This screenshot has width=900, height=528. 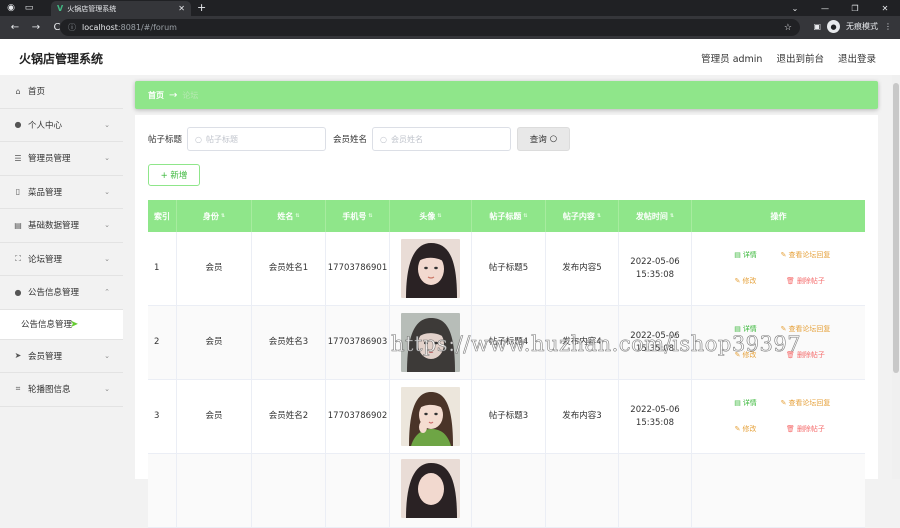 I want to click on scrollbar, so click(x=896, y=277).